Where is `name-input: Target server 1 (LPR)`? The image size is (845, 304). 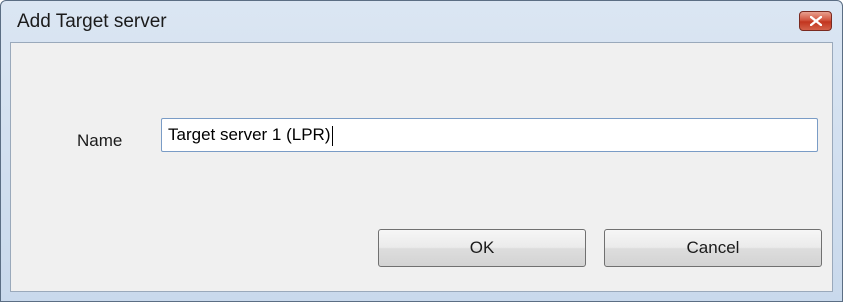 name-input: Target server 1 (LPR) is located at coordinates (489, 135).